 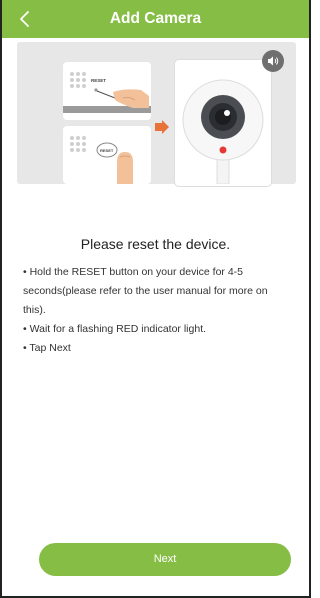 I want to click on reset-button-card: RESET, so click(x=107, y=155).